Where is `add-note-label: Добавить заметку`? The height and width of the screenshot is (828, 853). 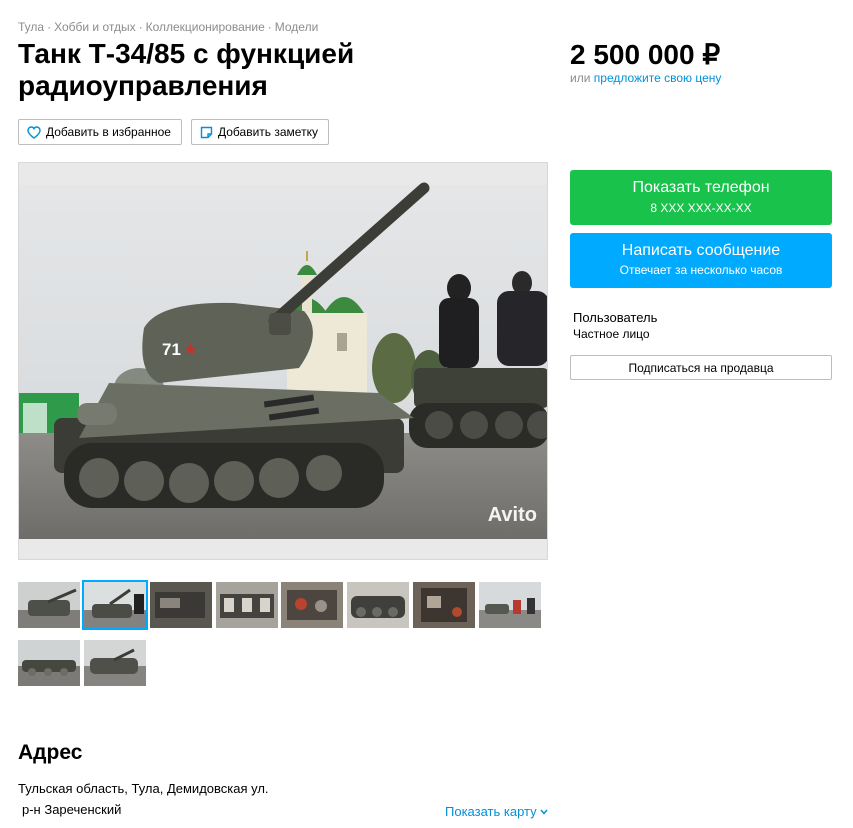
add-note-label: Добавить заметку is located at coordinates (268, 132).